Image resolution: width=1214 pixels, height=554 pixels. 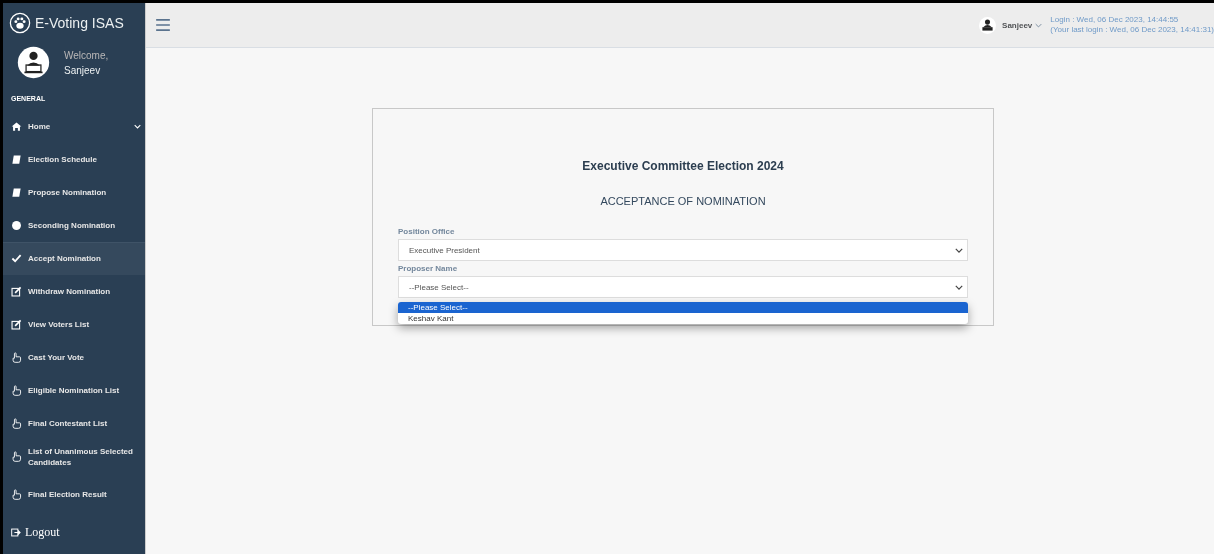 What do you see at coordinates (74, 423) in the screenshot?
I see `sidebar-item: Final Contestant List` at bounding box center [74, 423].